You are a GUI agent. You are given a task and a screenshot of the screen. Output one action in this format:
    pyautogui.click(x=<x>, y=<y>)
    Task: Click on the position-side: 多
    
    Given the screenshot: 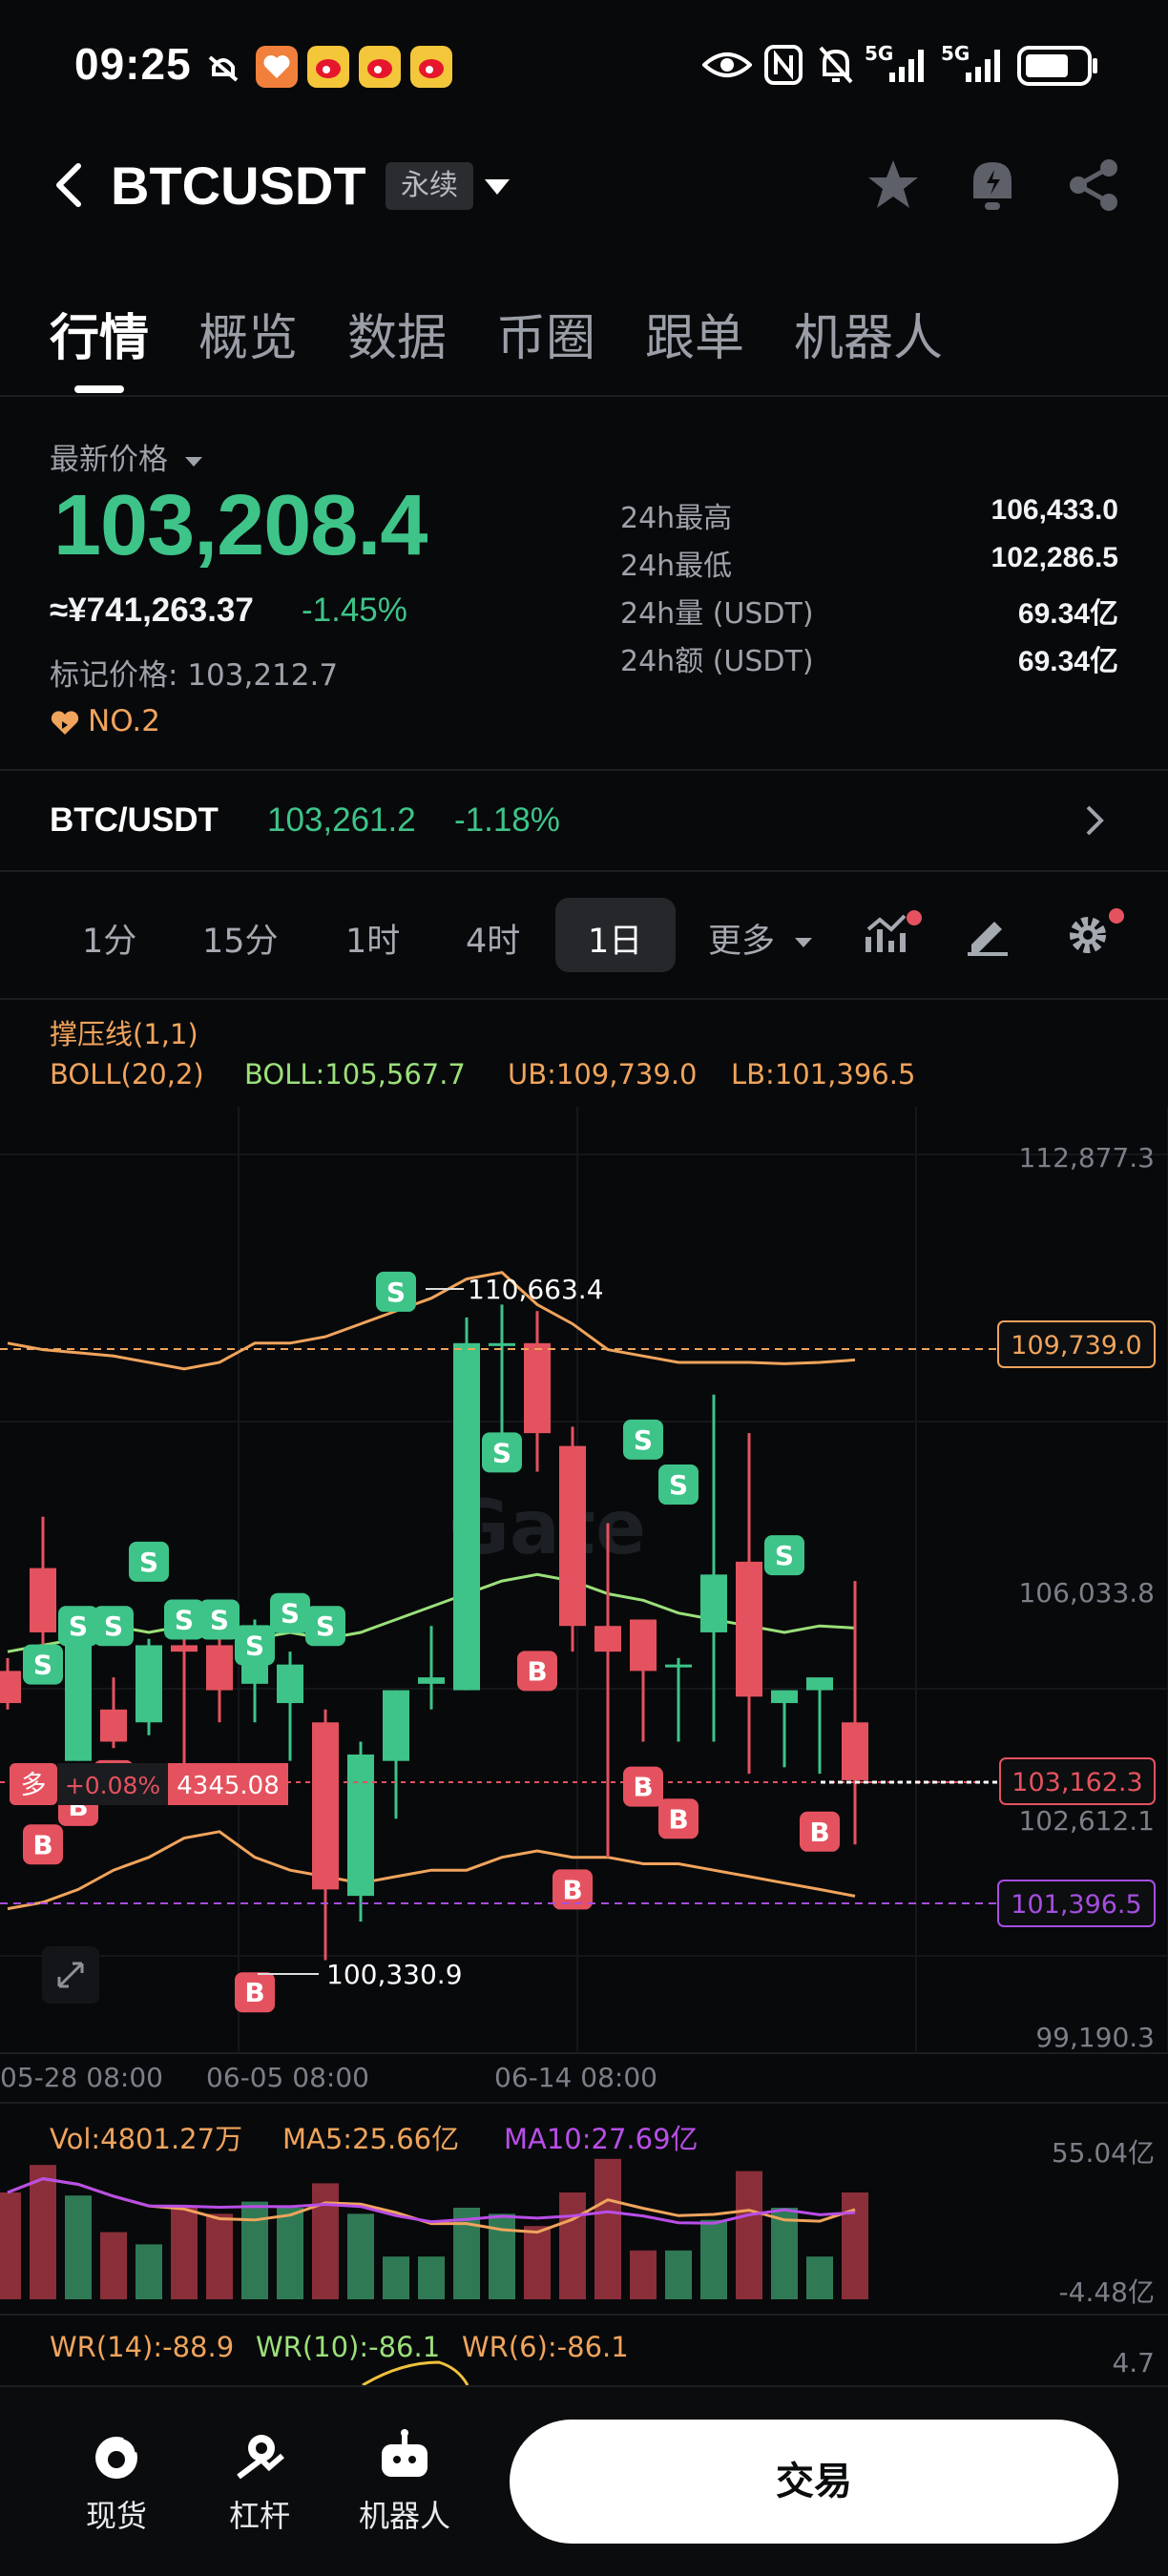 What is the action you would take?
    pyautogui.click(x=34, y=1785)
    